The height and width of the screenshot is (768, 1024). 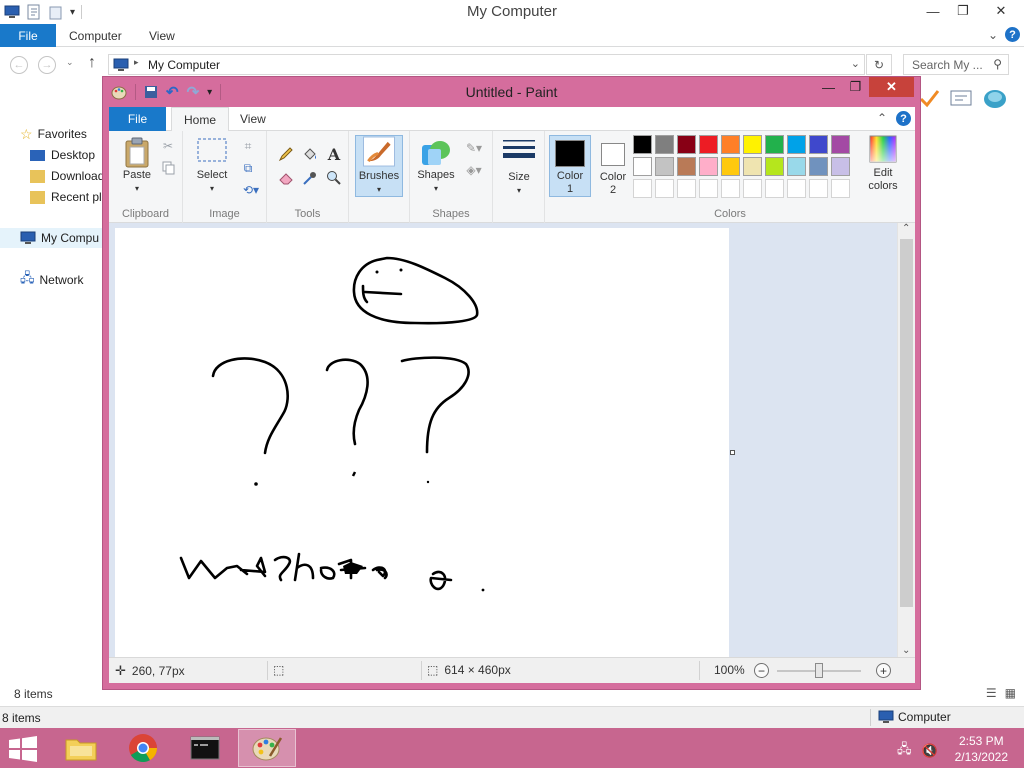 I want to click on shapes-button: Shapes ▾, so click(x=436, y=166).